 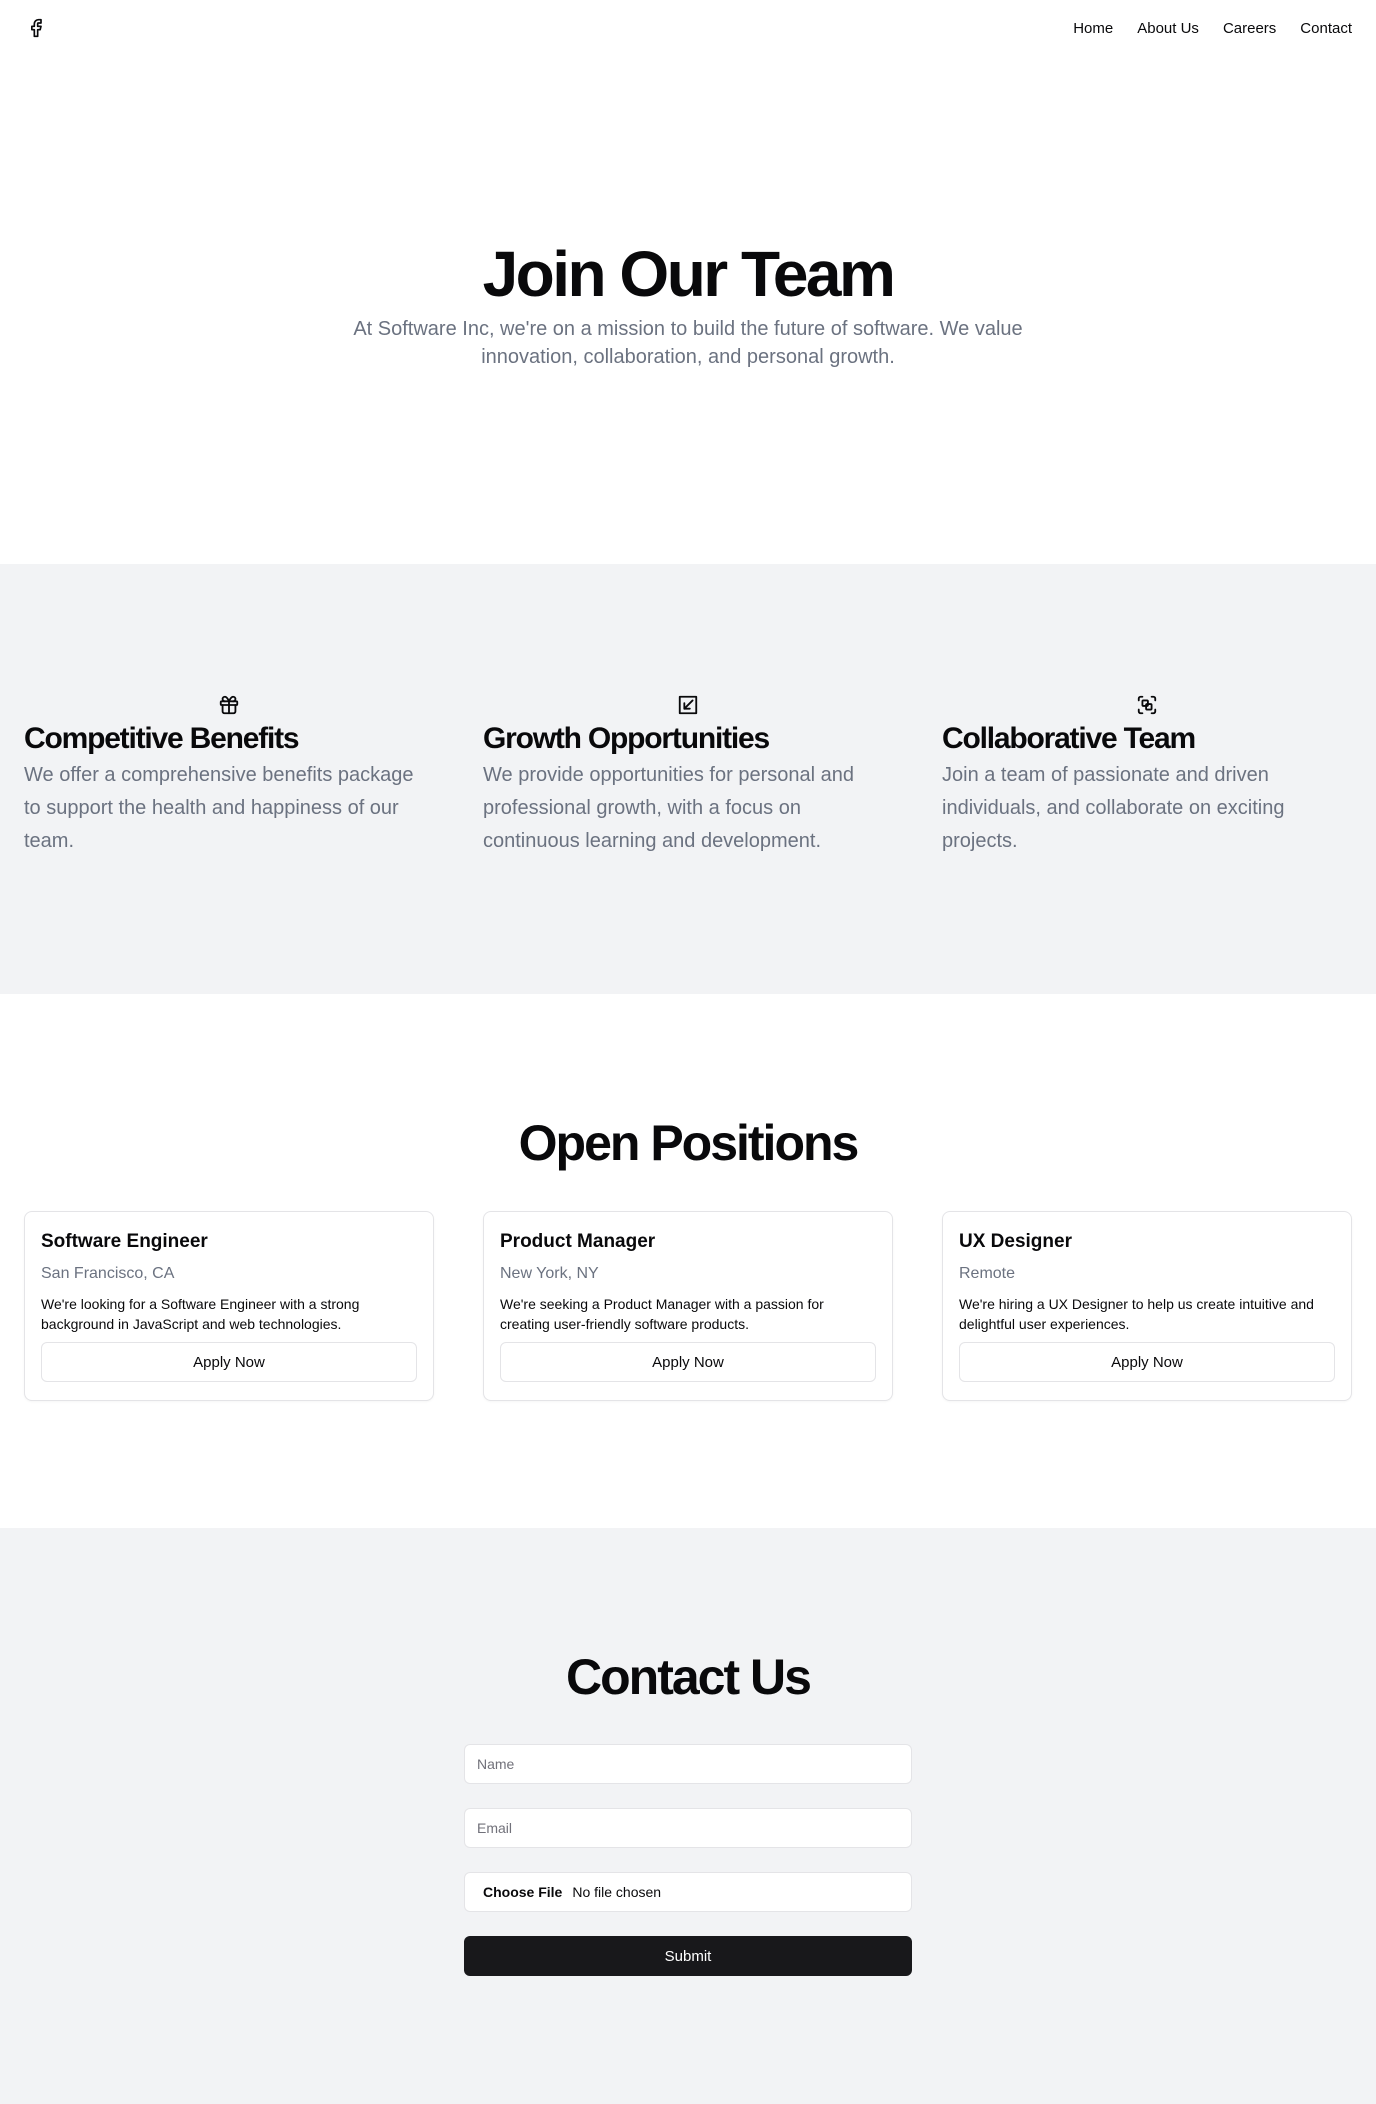 I want to click on positions-title: Open Positions, so click(x=689, y=1143).